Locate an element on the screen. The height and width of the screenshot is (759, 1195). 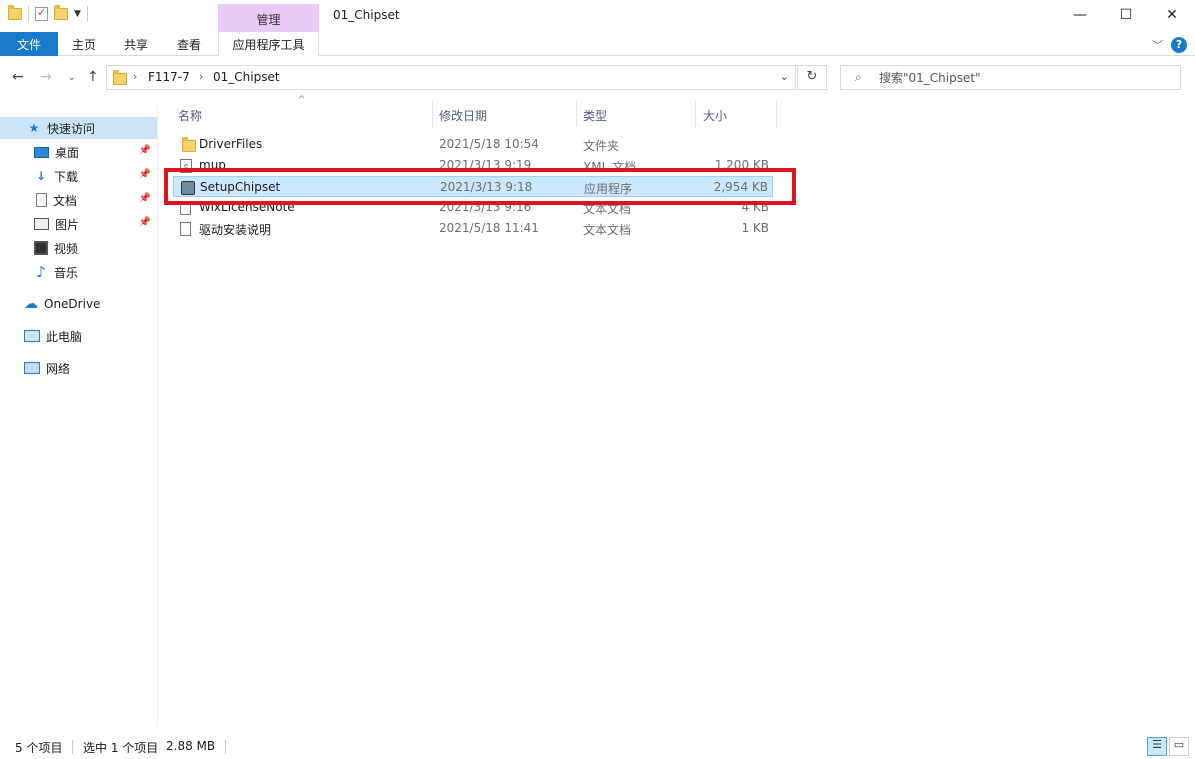
sidebar-item-desktop: 桌面 📌 is located at coordinates (78, 152).